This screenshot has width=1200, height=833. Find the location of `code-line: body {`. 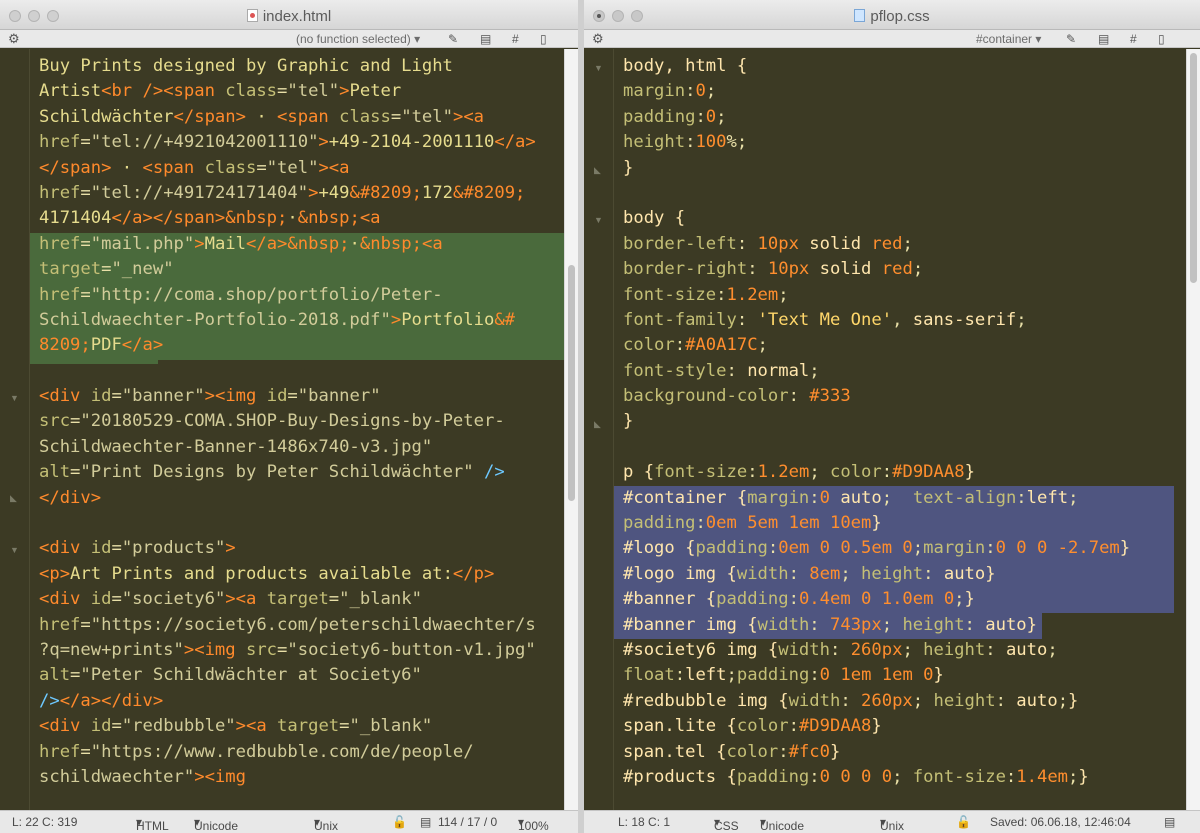

code-line: body { is located at coordinates (876, 218).